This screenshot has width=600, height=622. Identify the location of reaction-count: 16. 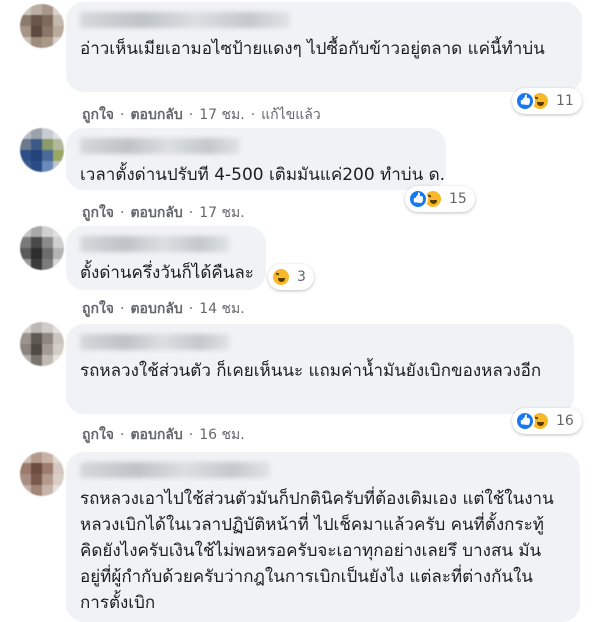
(565, 421).